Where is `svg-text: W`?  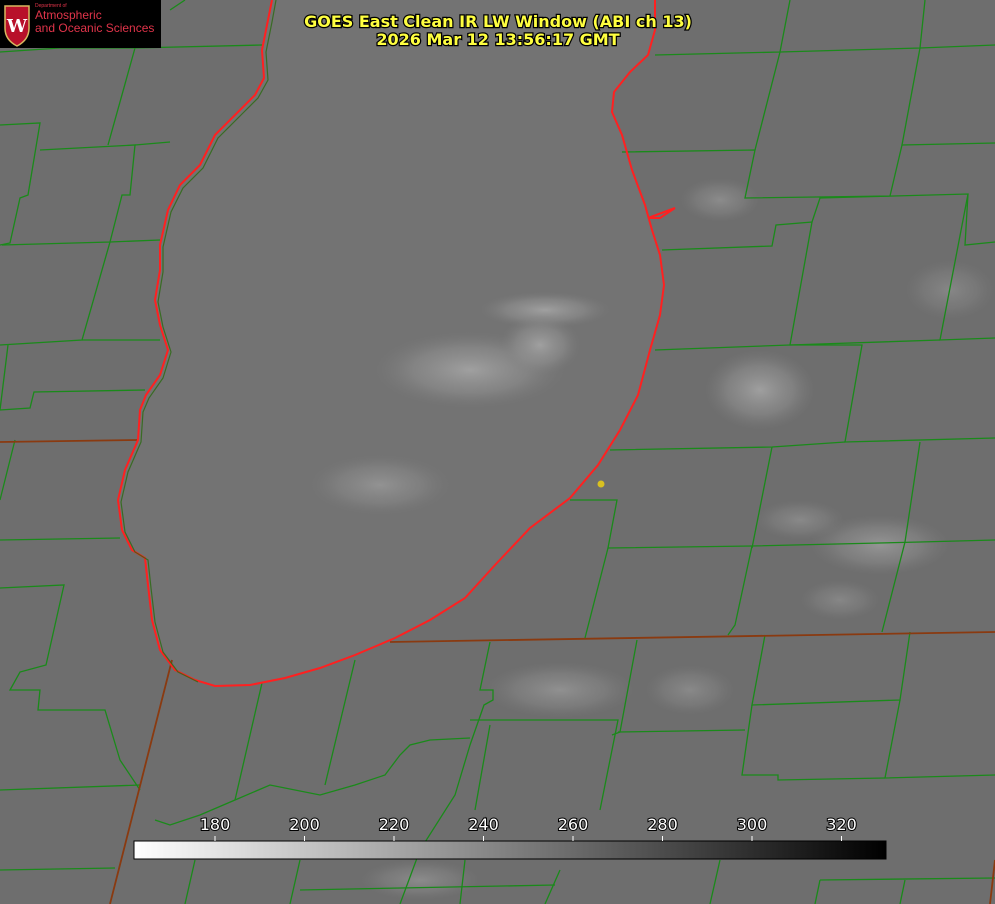 svg-text: W is located at coordinates (17, 26).